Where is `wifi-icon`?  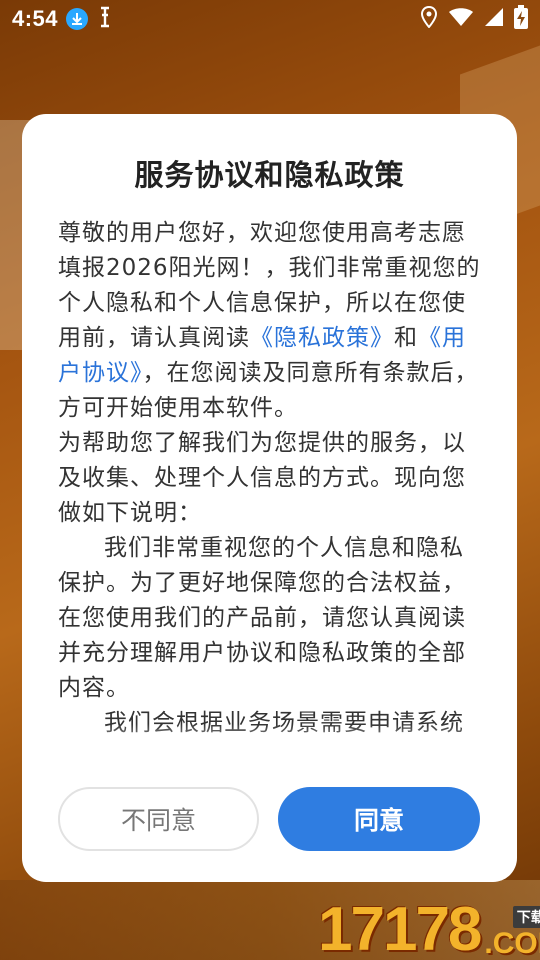
wifi-icon is located at coordinates (461, 19).